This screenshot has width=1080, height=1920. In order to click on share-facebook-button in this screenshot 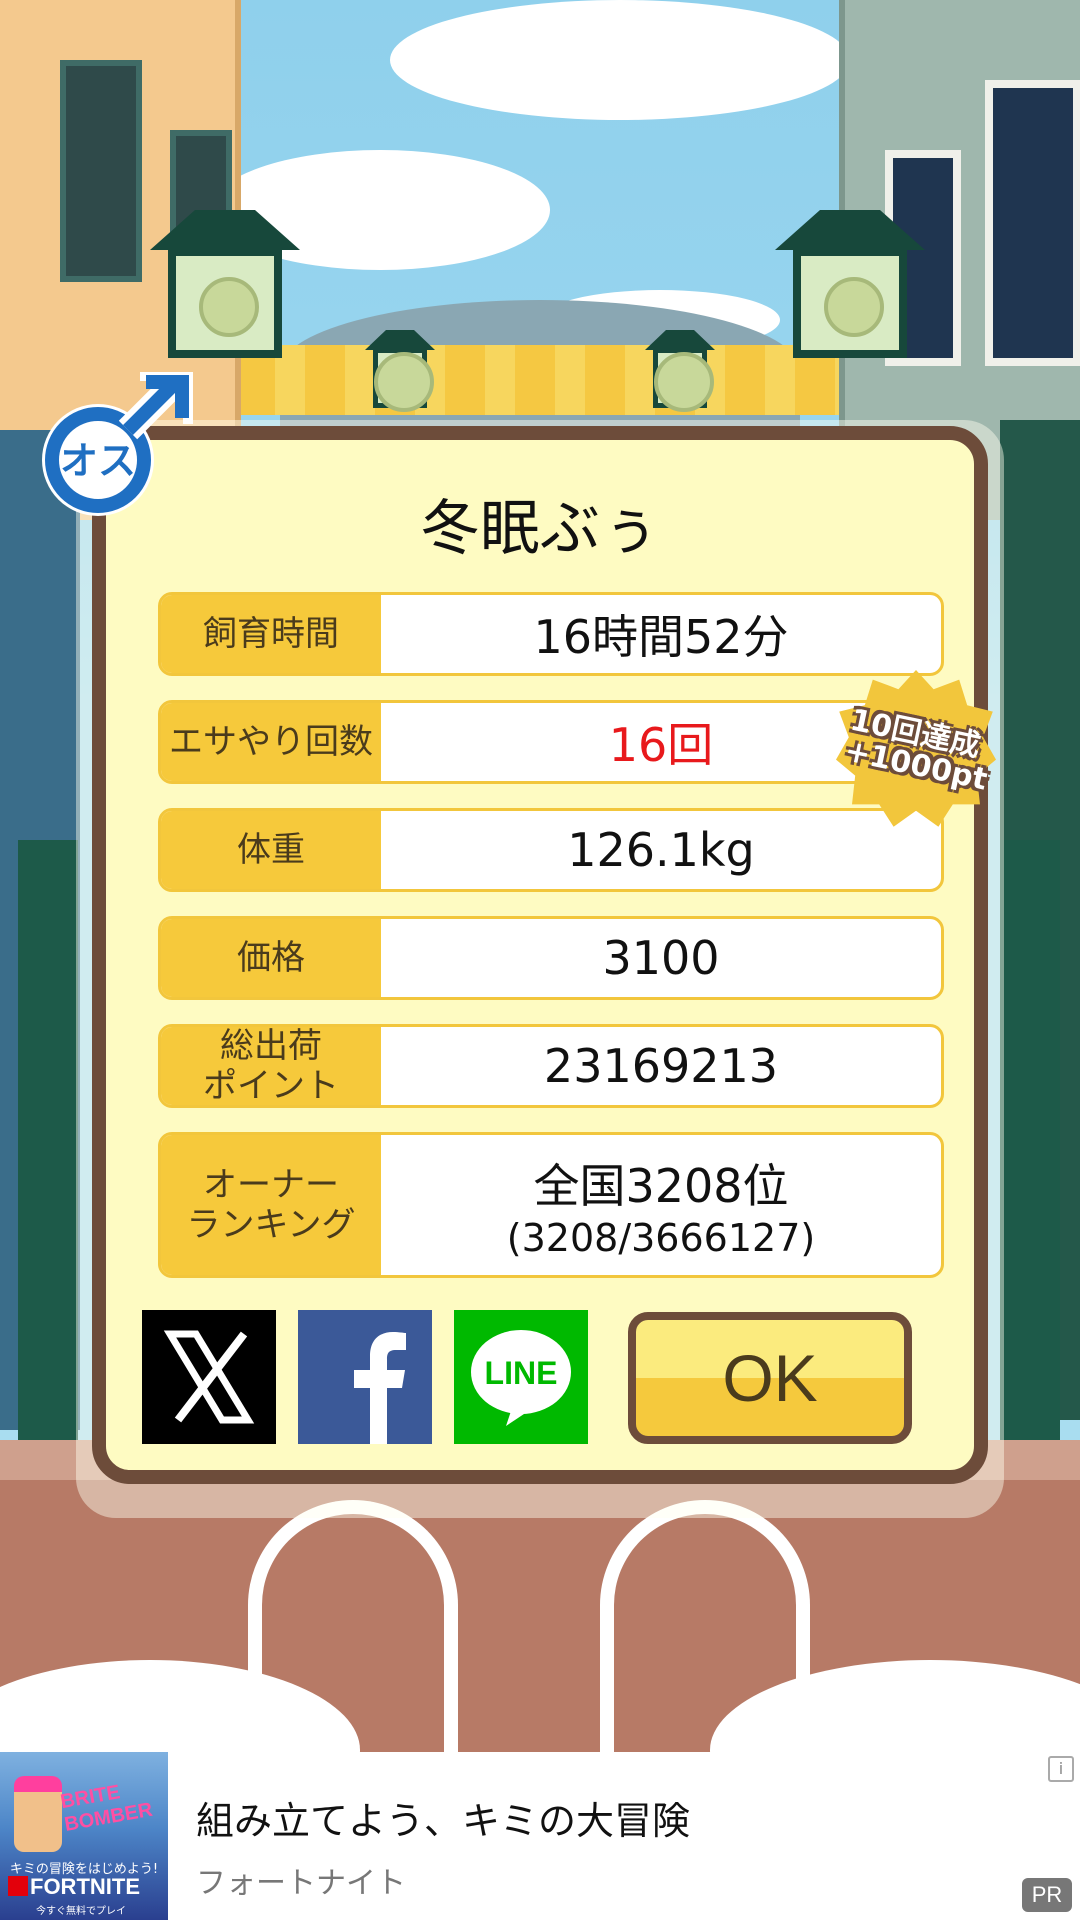, I will do `click(365, 1377)`.